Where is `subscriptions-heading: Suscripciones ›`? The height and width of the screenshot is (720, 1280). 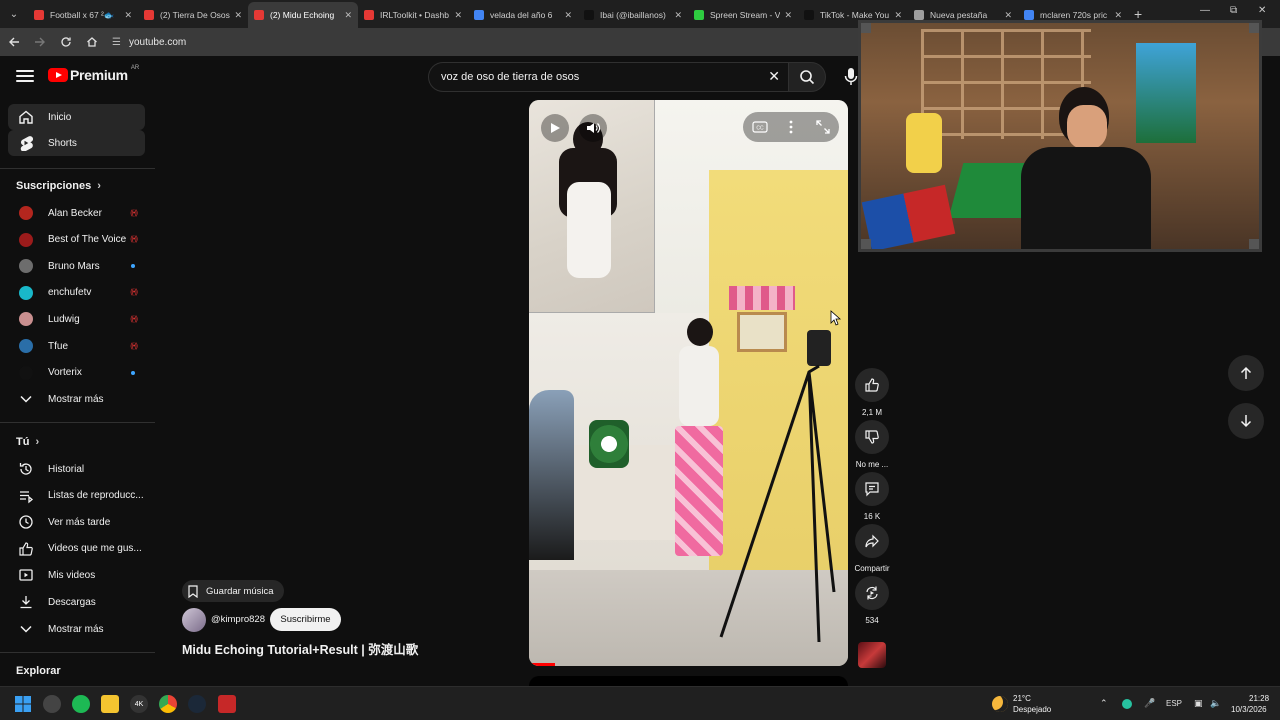
subscriptions-heading: Suscripciones › is located at coordinates (58, 186).